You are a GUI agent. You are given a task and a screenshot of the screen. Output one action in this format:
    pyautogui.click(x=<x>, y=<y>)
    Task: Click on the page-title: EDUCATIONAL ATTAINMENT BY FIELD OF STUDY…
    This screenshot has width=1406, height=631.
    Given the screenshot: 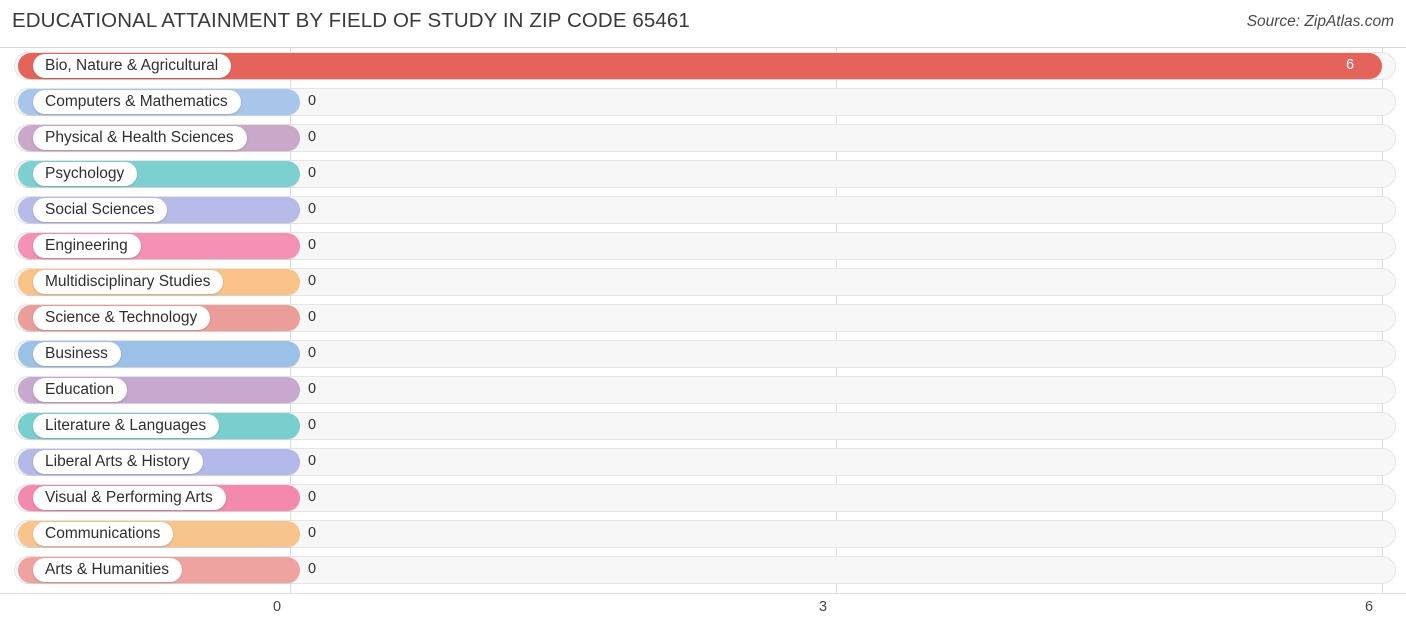 What is the action you would take?
    pyautogui.click(x=351, y=20)
    